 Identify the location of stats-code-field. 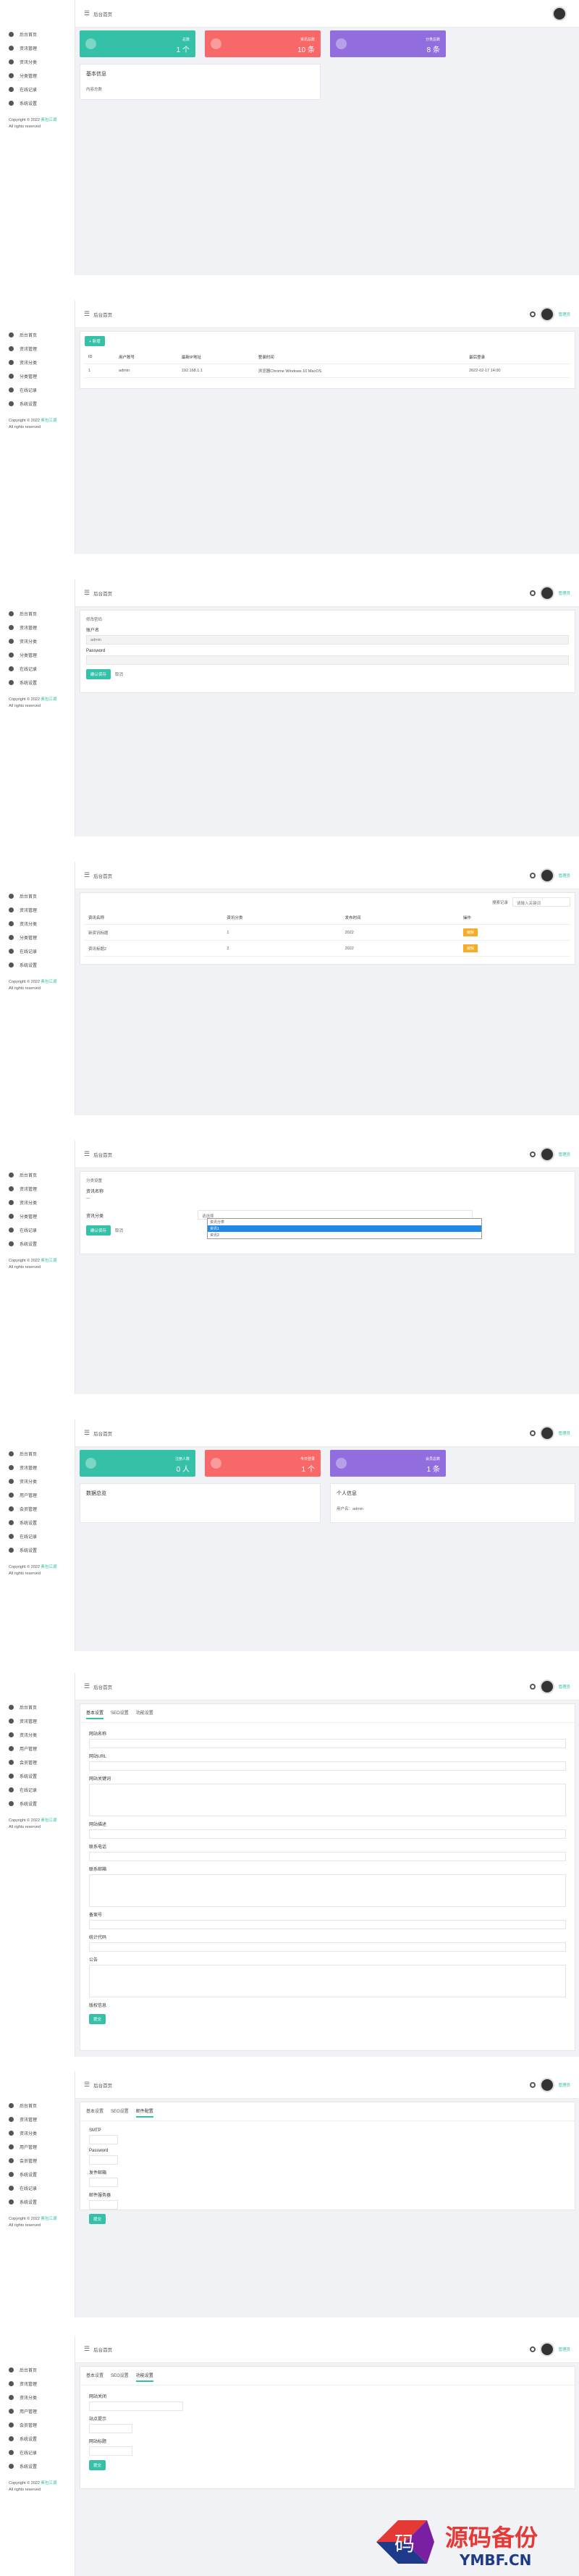
(327, 1947).